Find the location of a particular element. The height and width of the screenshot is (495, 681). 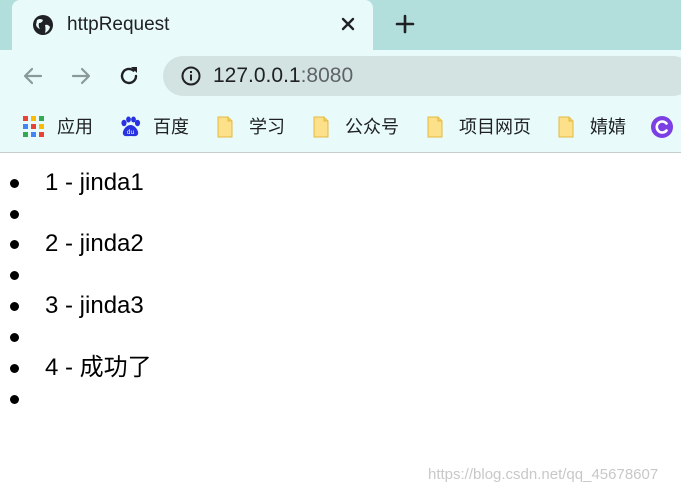

reload-icon is located at coordinates (129, 76).